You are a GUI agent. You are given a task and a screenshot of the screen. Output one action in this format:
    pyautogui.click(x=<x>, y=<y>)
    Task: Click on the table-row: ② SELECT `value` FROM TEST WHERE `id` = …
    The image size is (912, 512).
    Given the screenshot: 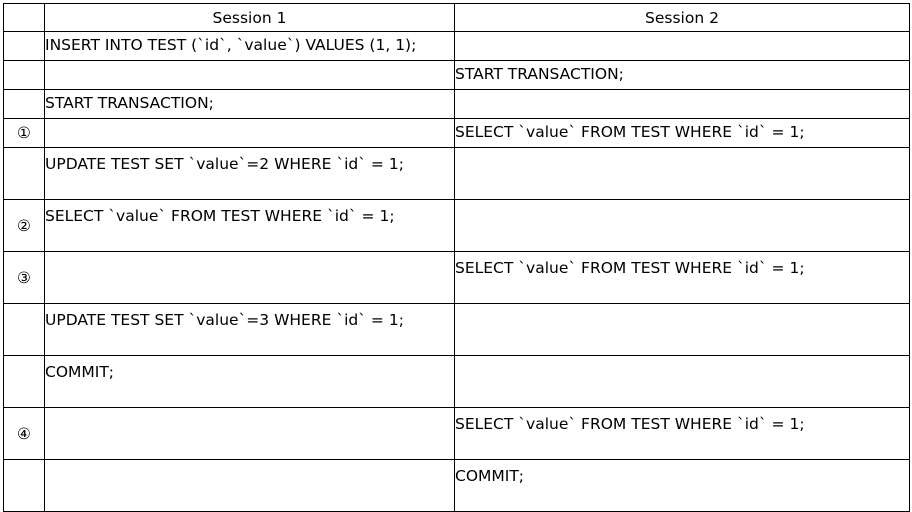 What is the action you would take?
    pyautogui.click(x=456, y=225)
    